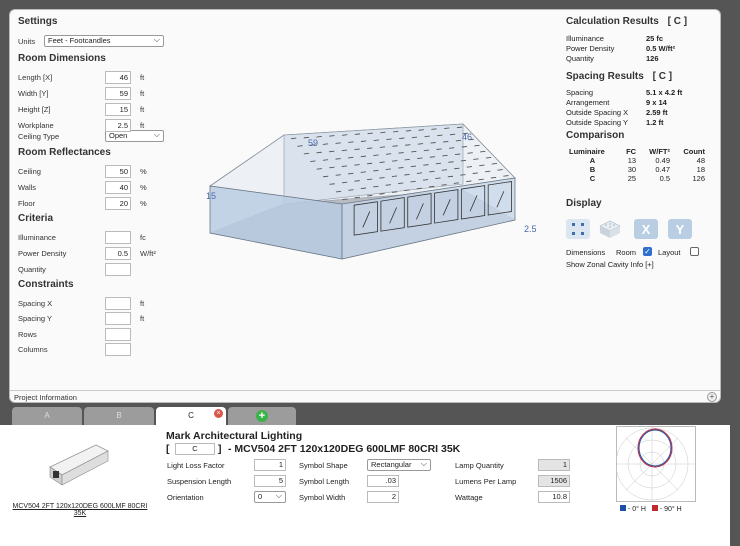 The width and height of the screenshot is (740, 546). Describe the element at coordinates (104, 41) in the screenshot. I see `units-select: Feet - Footcandles ⌵` at that location.